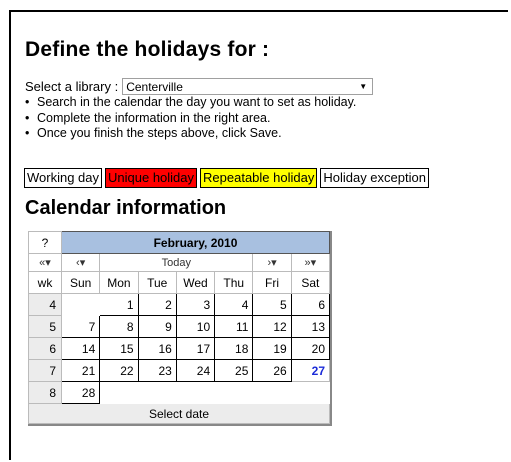  What do you see at coordinates (119, 304) in the screenshot?
I see `calendar-day: 1` at bounding box center [119, 304].